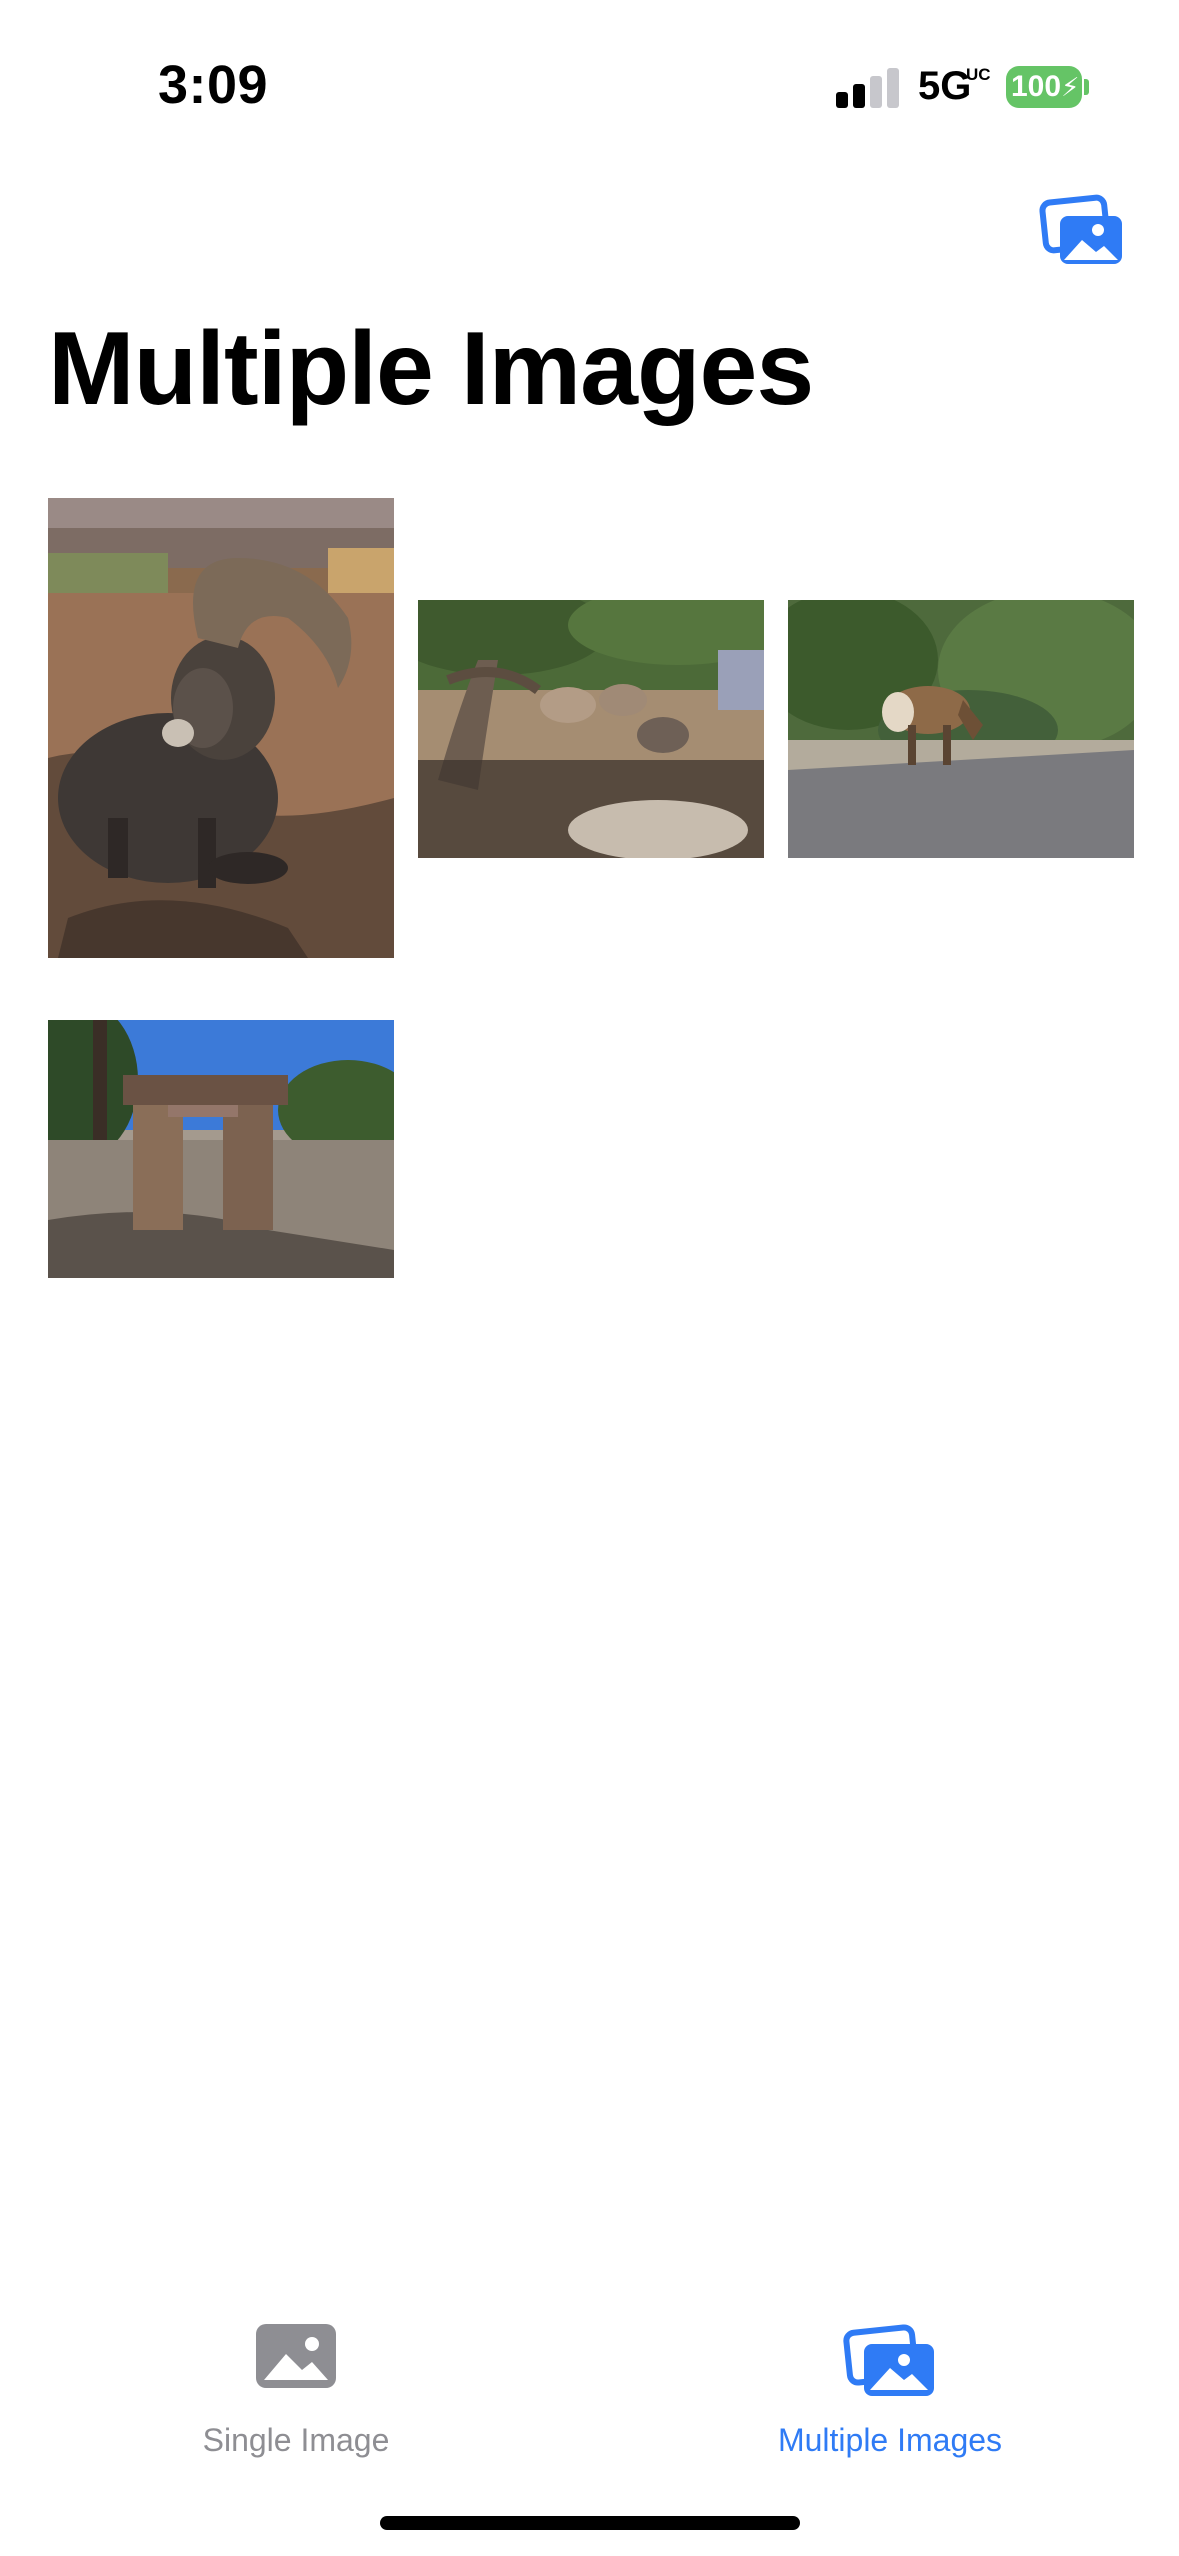 The height and width of the screenshot is (2556, 1179). I want to click on archway-photo-image, so click(221, 1149).